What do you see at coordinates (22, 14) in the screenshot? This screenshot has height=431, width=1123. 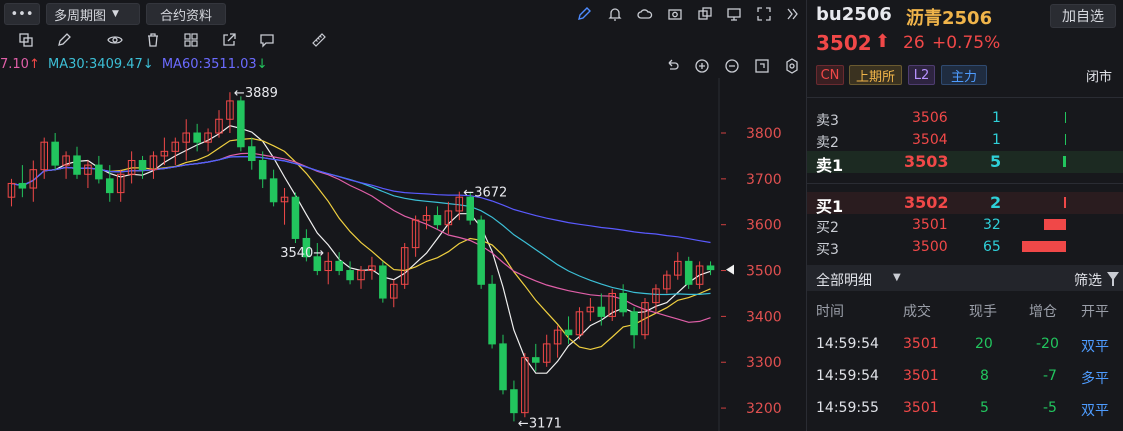 I see `menu-button: •••` at bounding box center [22, 14].